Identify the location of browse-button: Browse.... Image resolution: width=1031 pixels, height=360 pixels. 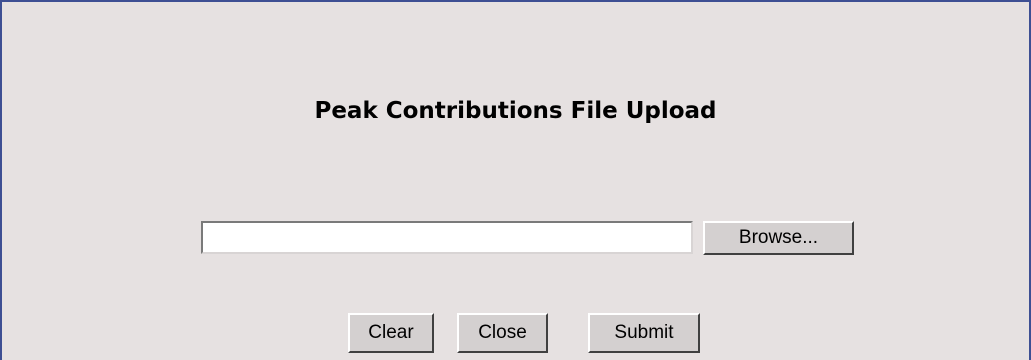
(778, 238).